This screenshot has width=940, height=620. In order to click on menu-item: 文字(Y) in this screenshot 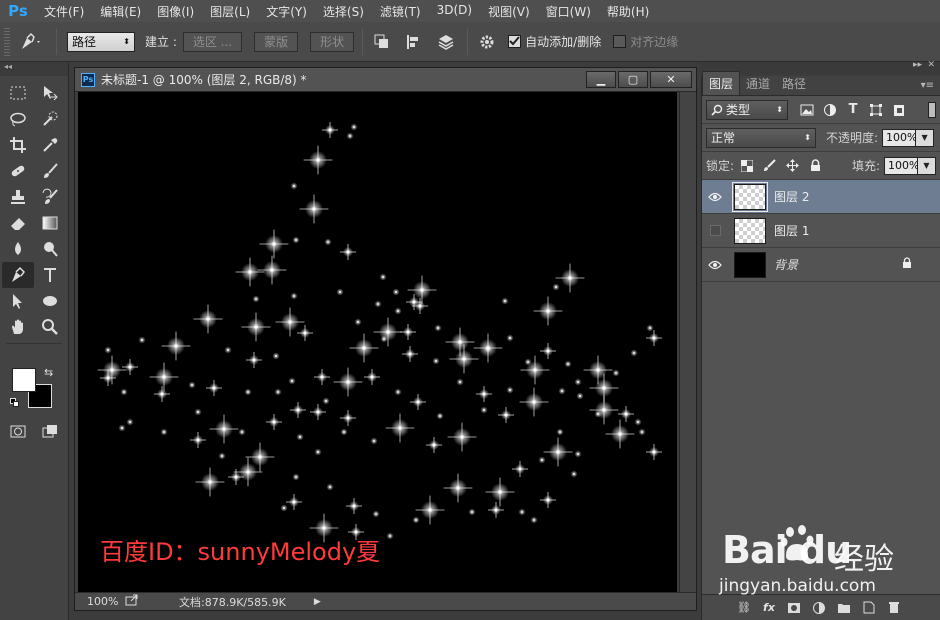, I will do `click(286, 11)`.